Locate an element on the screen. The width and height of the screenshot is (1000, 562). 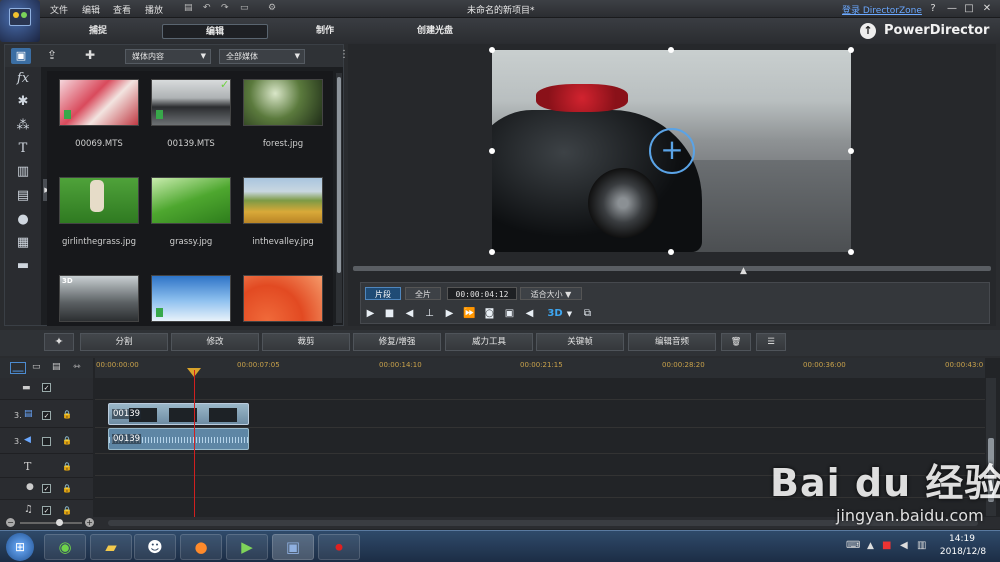
edit-audio-button: 编辑音频 is located at coordinates (672, 342).